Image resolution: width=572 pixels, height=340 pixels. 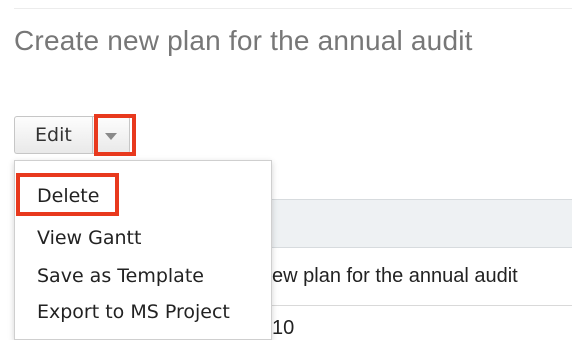 What do you see at coordinates (293, 8) in the screenshot?
I see `top-divider` at bounding box center [293, 8].